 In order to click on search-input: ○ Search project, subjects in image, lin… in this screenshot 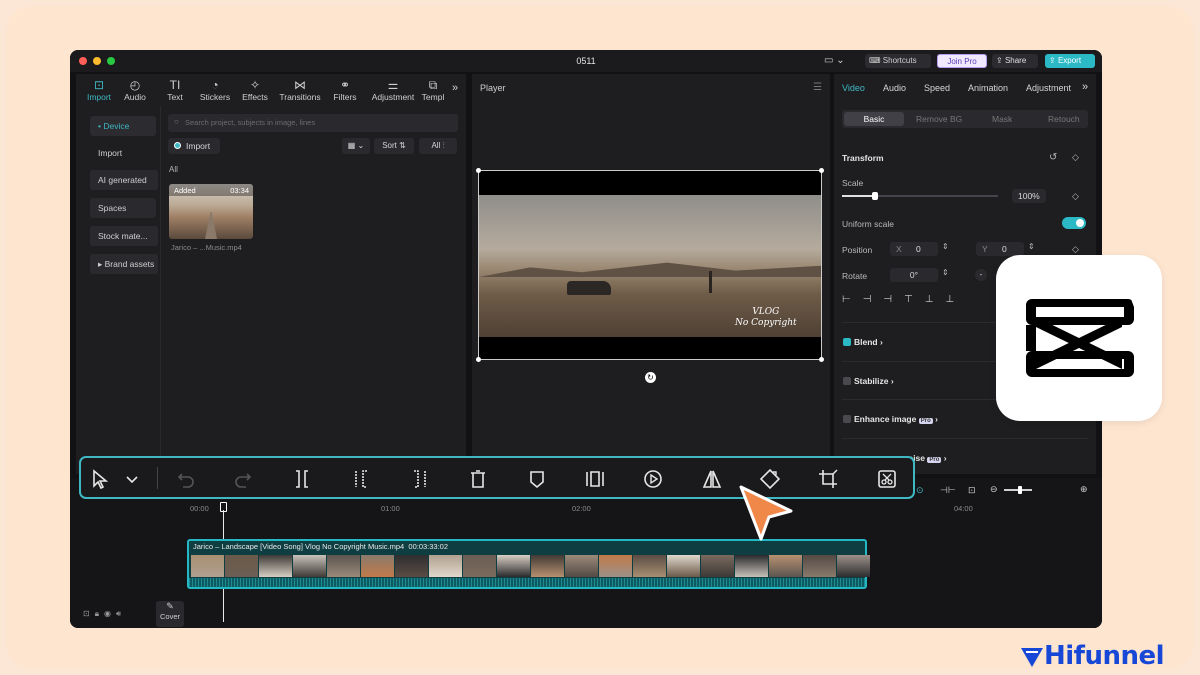, I will do `click(313, 123)`.